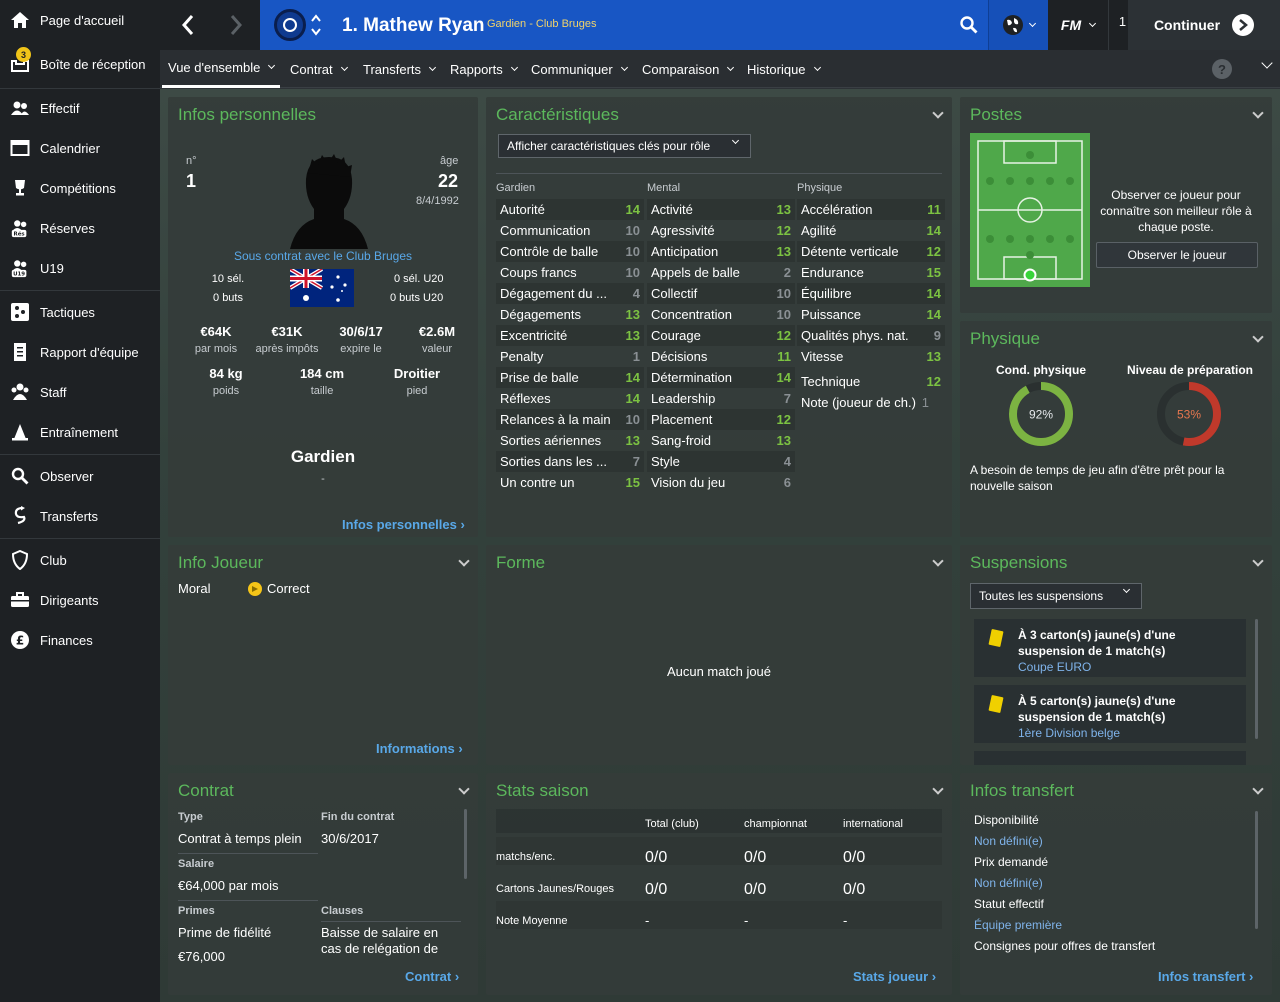 This screenshot has height=1002, width=1280. I want to click on club-switch-icon, so click(316, 25).